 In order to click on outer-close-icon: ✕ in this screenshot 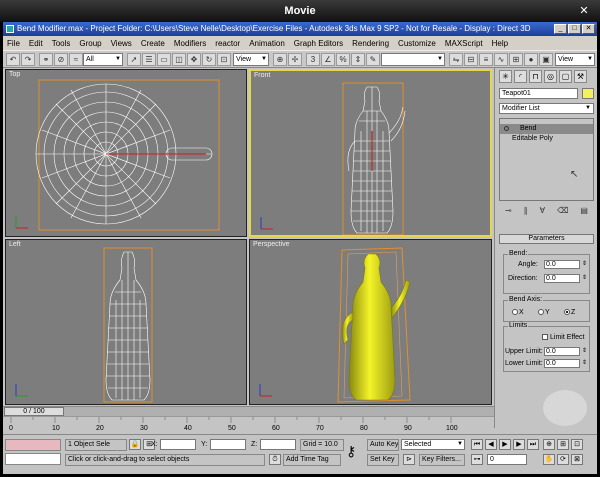, I will do `click(584, 11)`.